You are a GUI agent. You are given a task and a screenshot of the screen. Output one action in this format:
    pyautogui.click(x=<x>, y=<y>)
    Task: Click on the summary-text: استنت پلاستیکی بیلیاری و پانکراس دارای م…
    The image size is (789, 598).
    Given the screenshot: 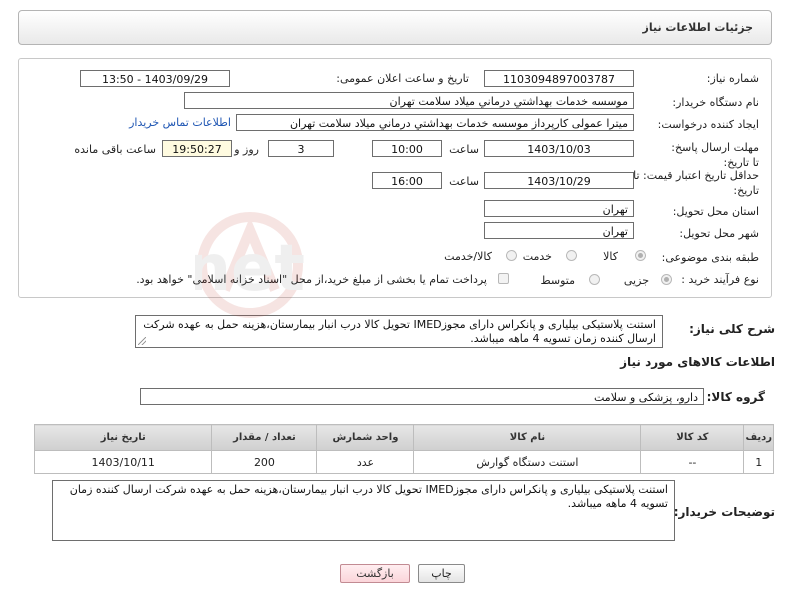 What is the action you would take?
    pyautogui.click(x=399, y=331)
    